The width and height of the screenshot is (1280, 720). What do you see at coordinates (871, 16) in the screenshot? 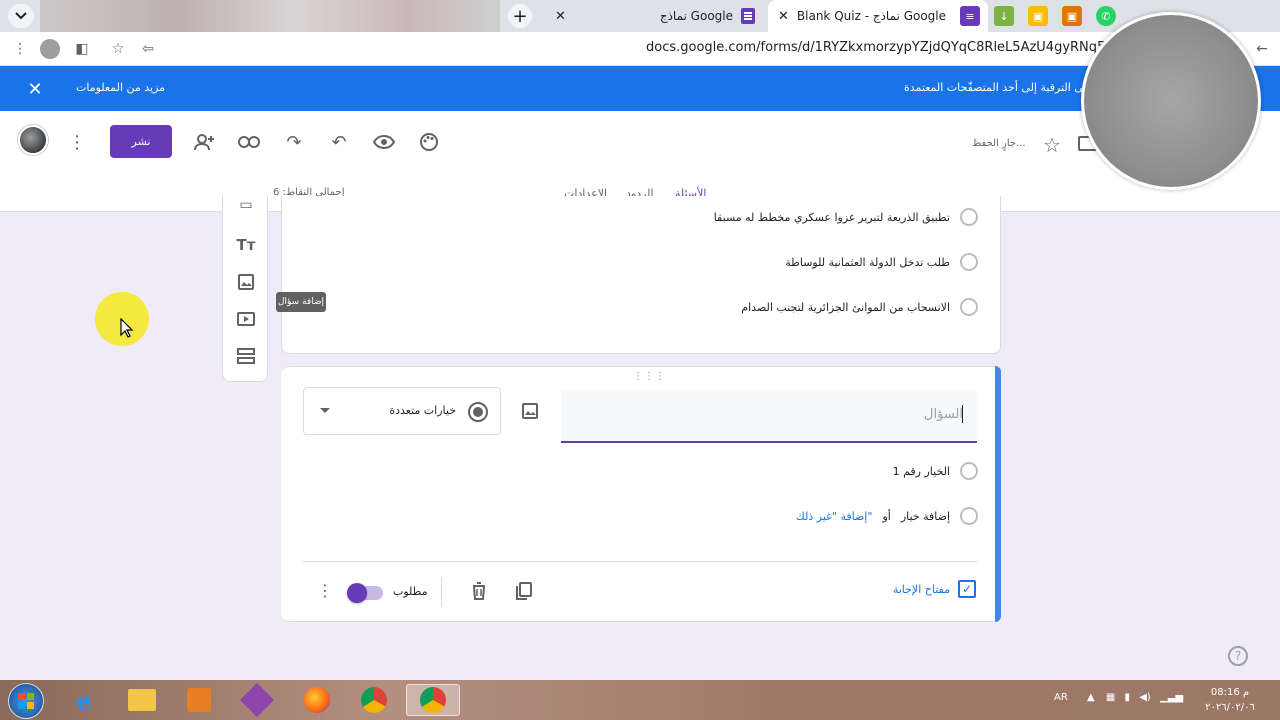
I see `tab-title: Blank Quiz - نماذج Google` at bounding box center [871, 16].